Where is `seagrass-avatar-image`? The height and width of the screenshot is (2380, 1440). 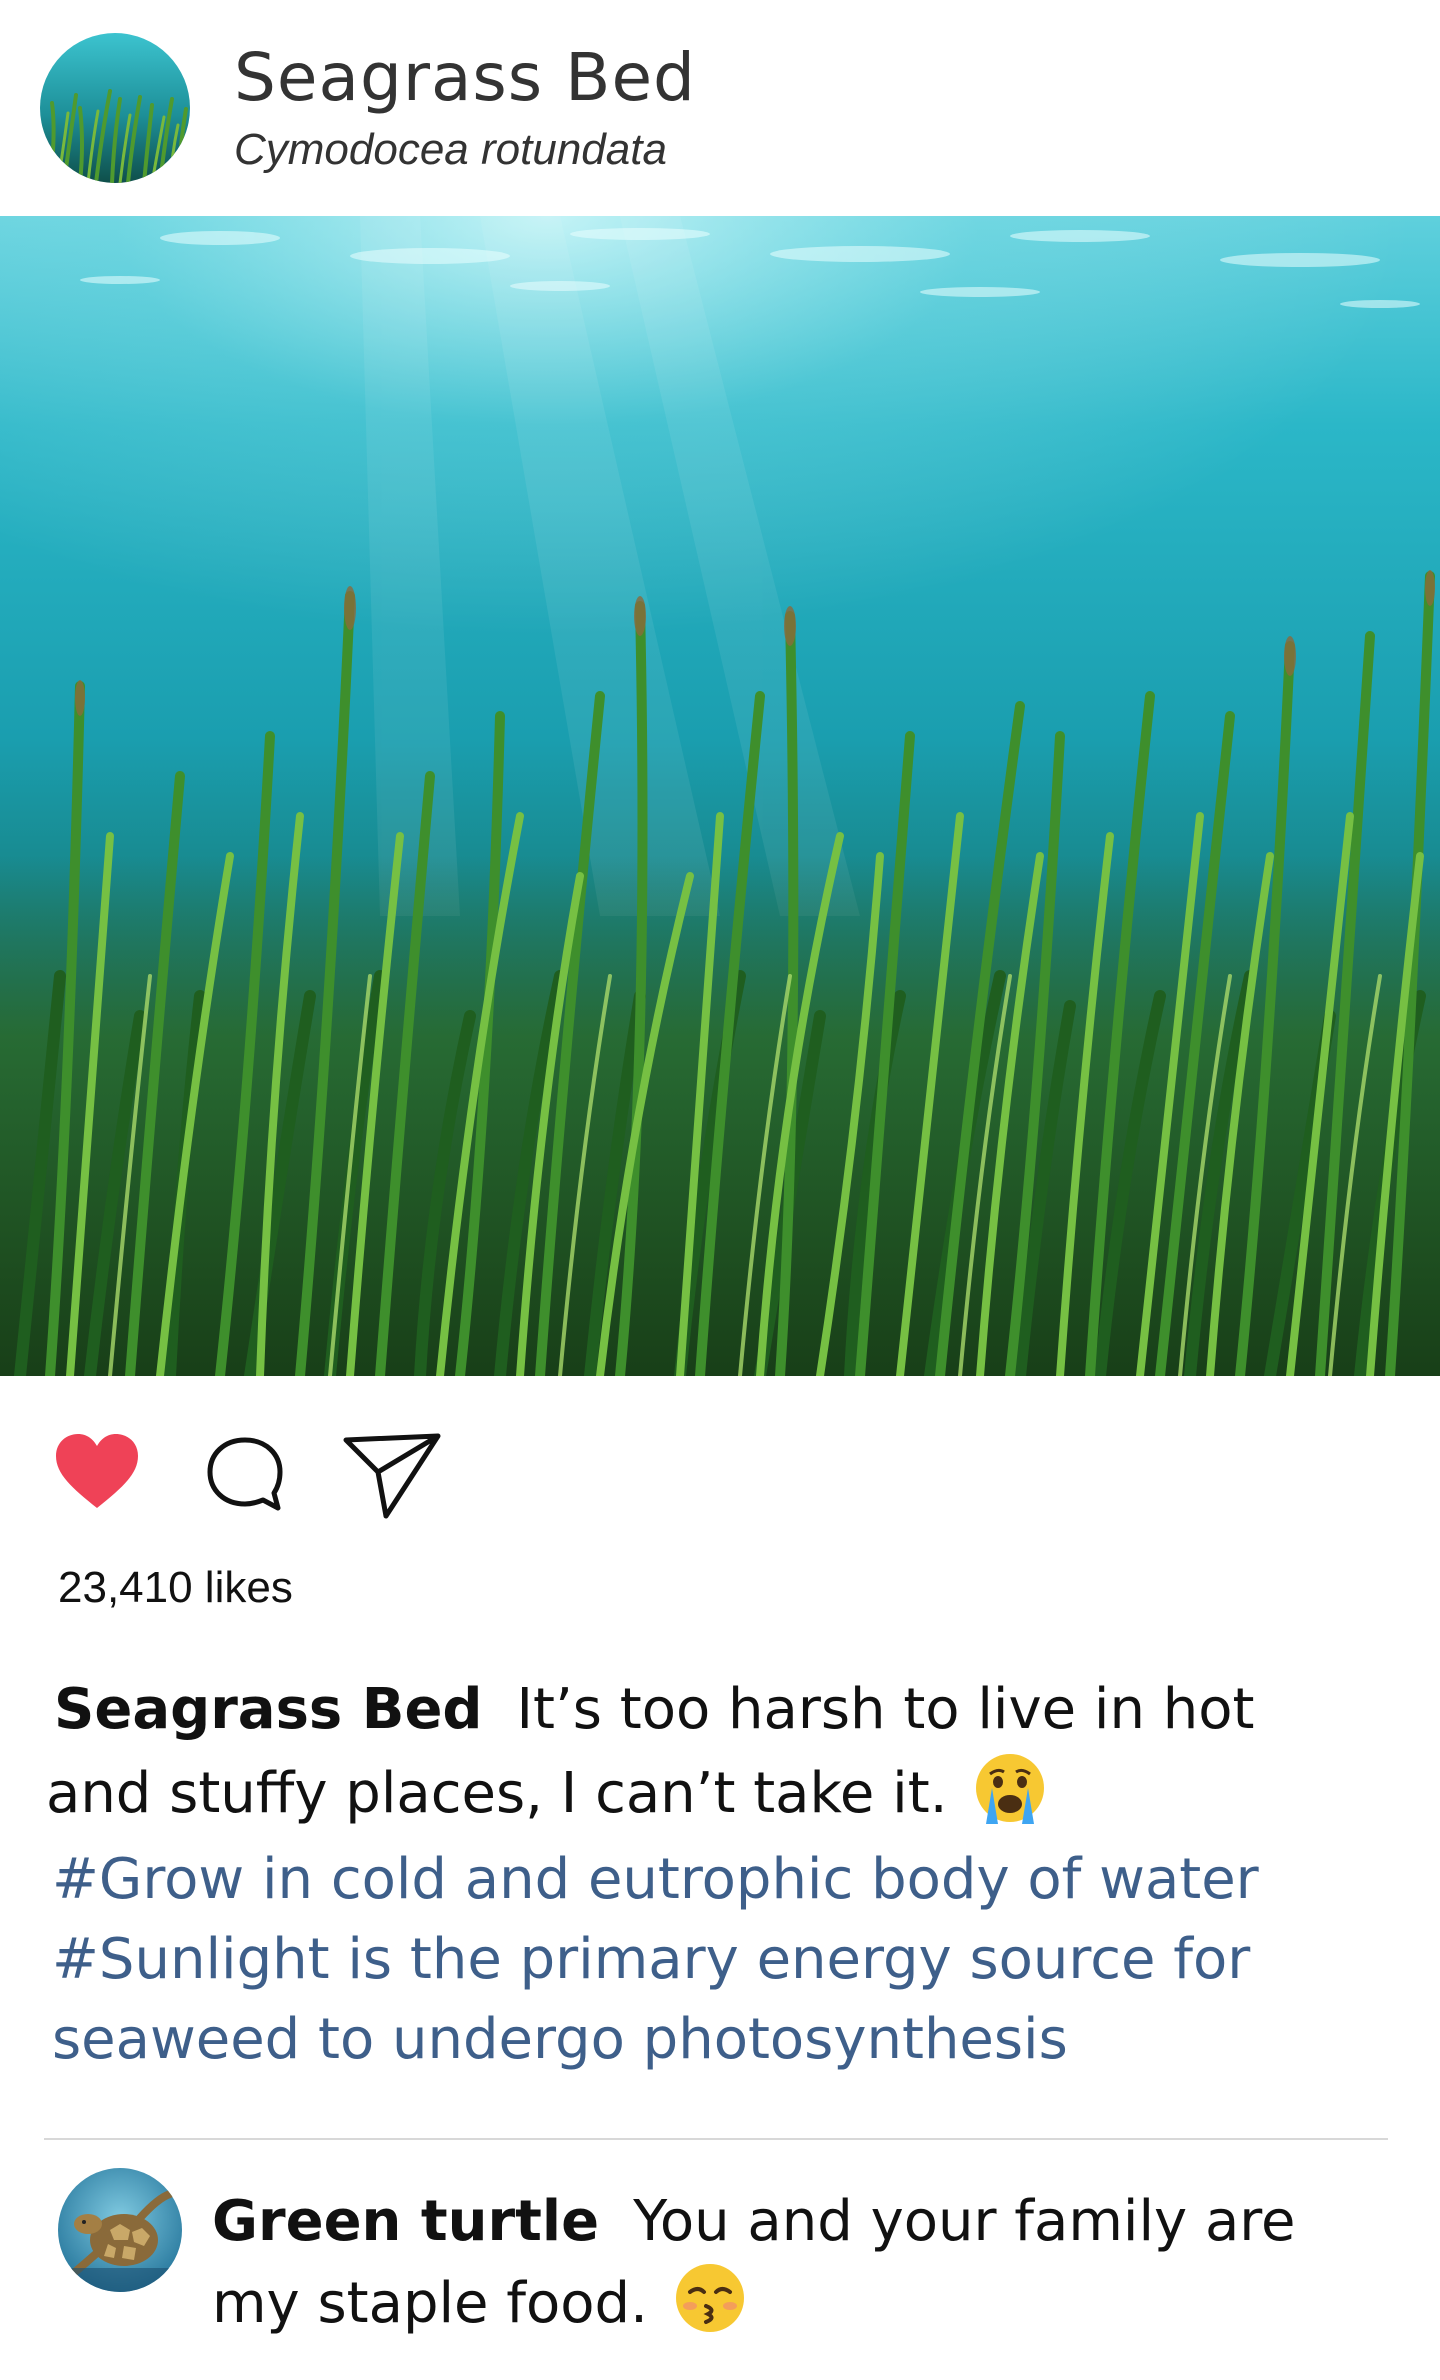 seagrass-avatar-image is located at coordinates (115, 108).